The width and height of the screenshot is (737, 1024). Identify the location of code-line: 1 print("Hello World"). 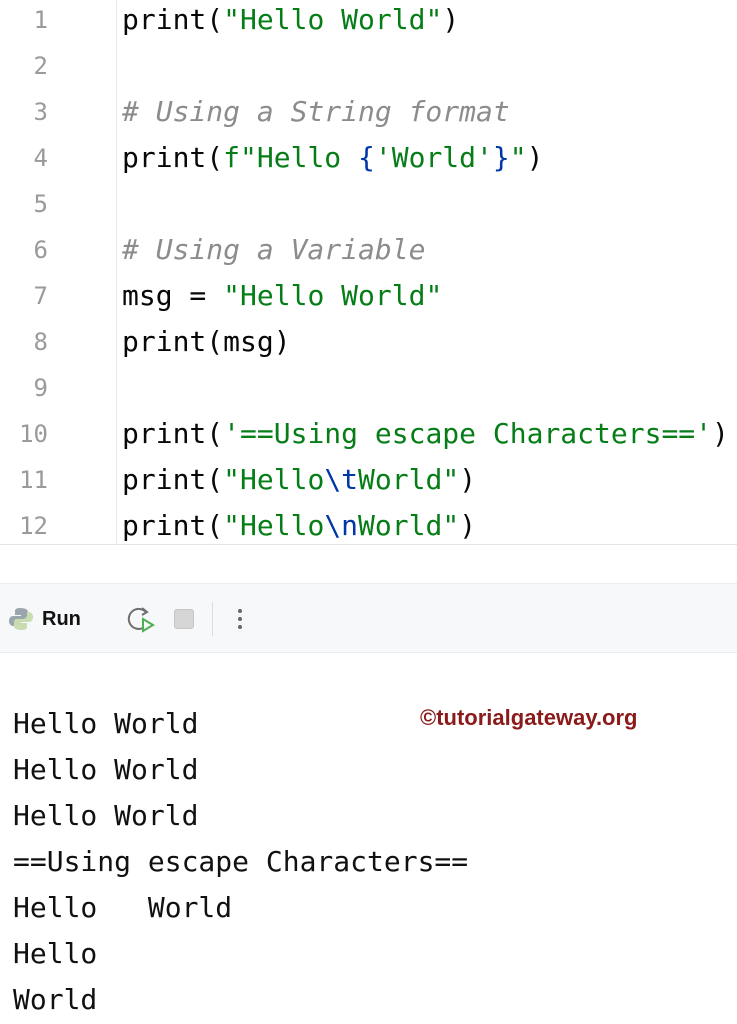
(368, 21).